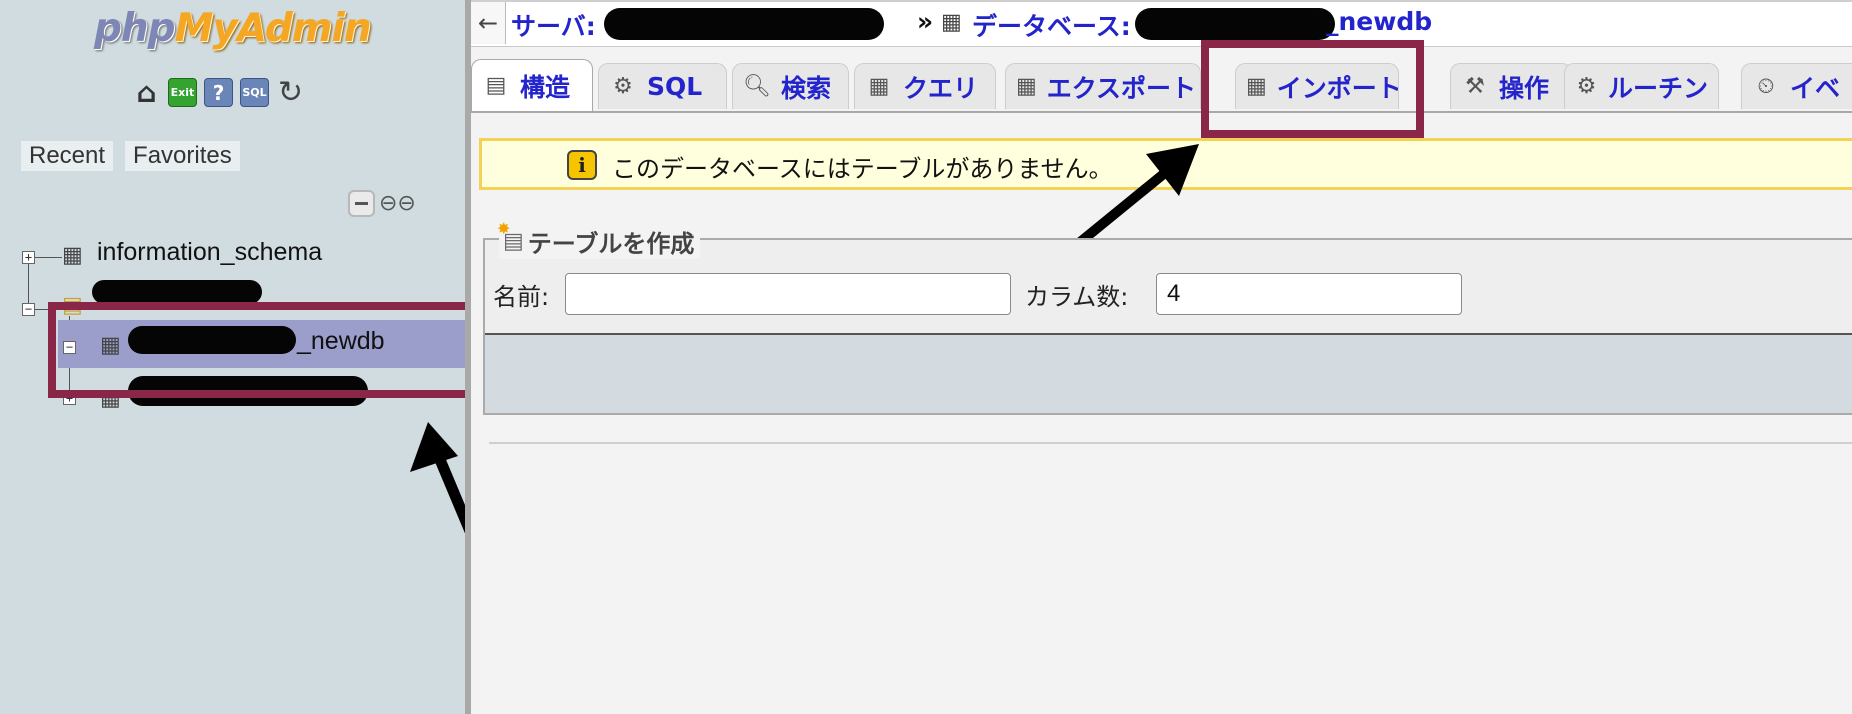 The width and height of the screenshot is (1852, 714). What do you see at coordinates (1309, 294) in the screenshot?
I see `column-count-input` at bounding box center [1309, 294].